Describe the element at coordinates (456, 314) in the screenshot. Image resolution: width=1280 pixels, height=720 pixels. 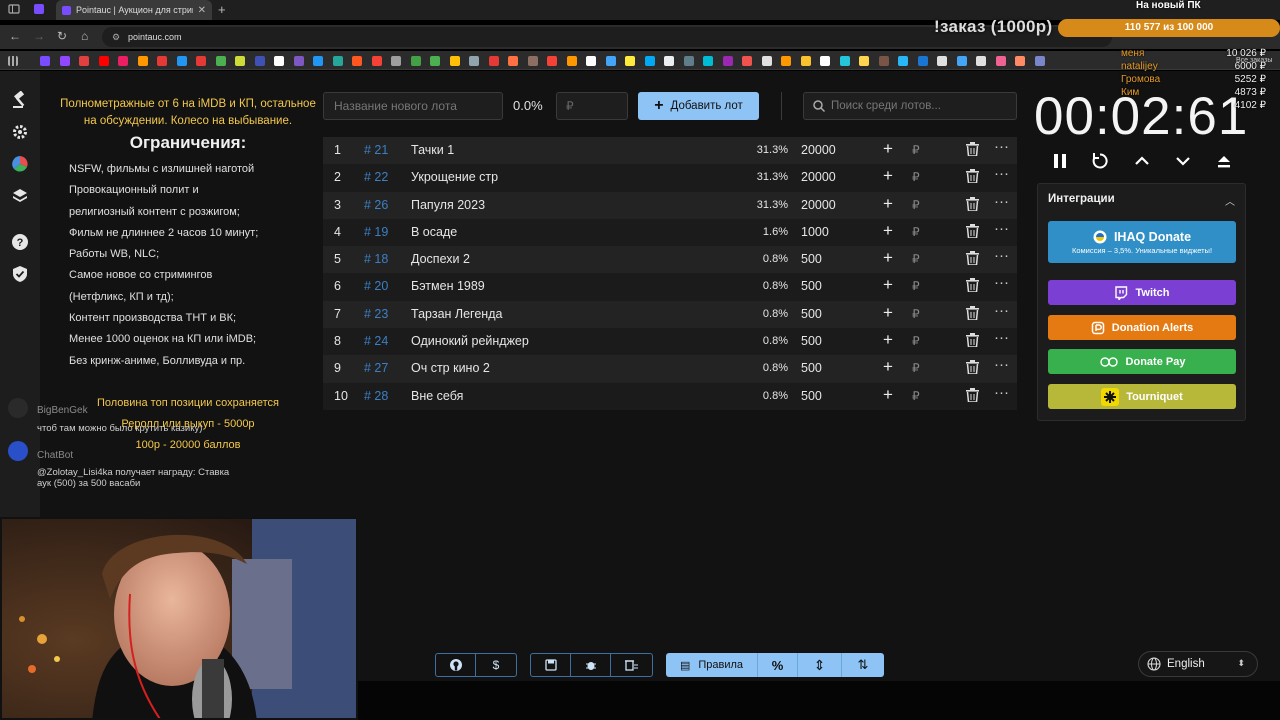
I see `lot-name: Тарзан Легенда` at that location.